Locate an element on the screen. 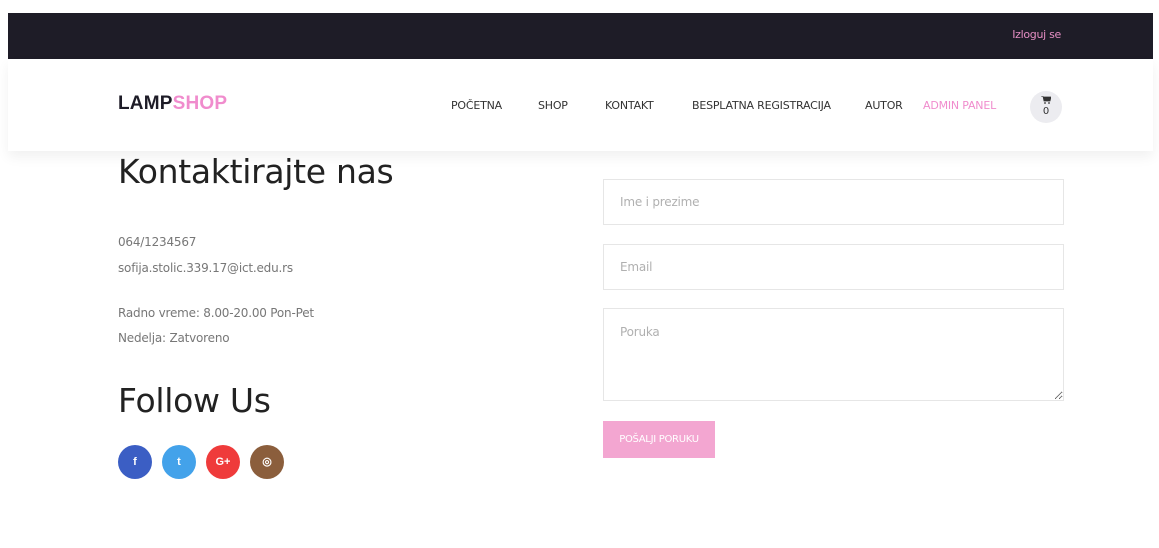  cart-icon is located at coordinates (1046, 100).